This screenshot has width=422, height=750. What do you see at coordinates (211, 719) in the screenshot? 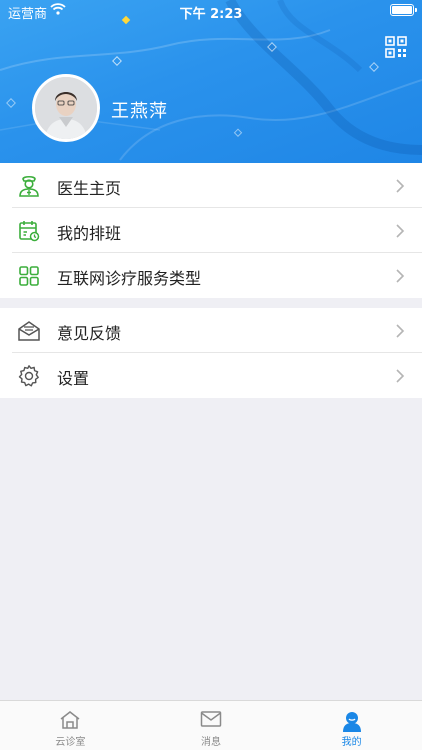
I see `mail-icon` at bounding box center [211, 719].